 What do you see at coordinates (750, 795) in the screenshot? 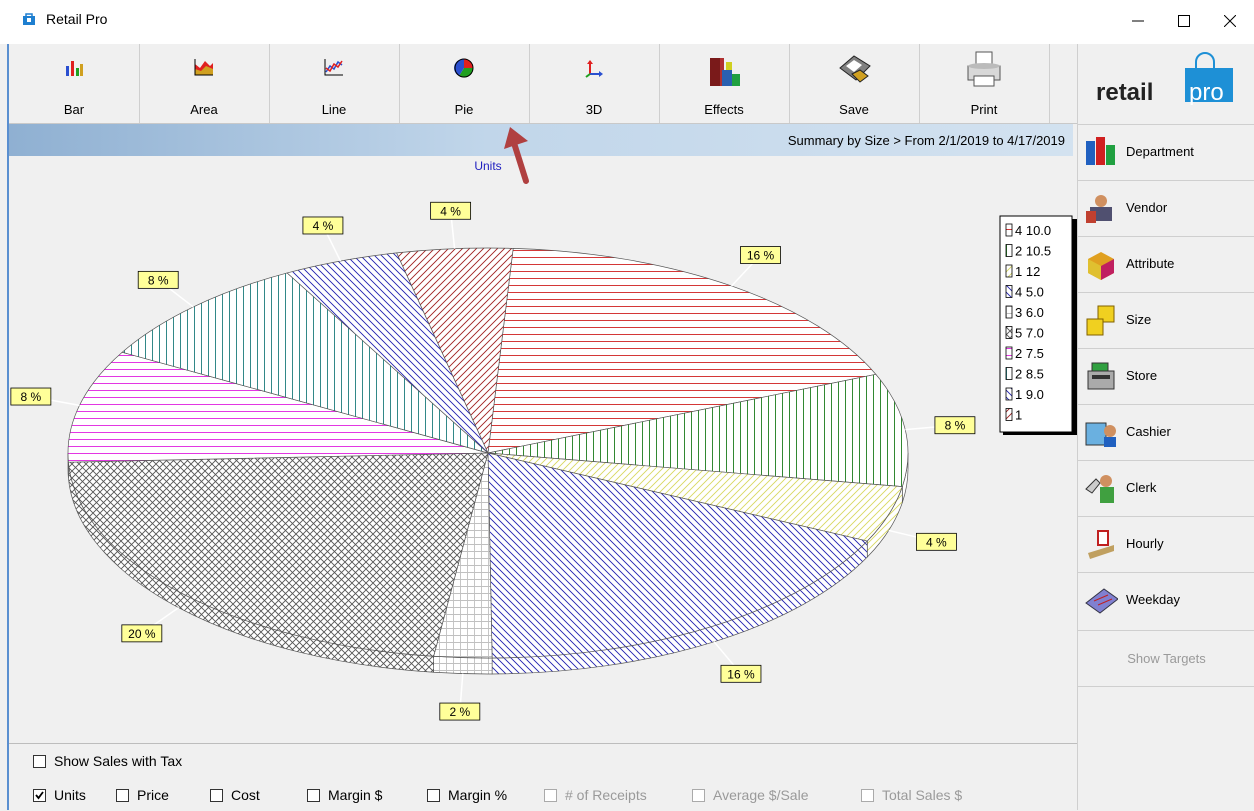
I see `option-checkbox-7: Average $/Sale` at bounding box center [750, 795].